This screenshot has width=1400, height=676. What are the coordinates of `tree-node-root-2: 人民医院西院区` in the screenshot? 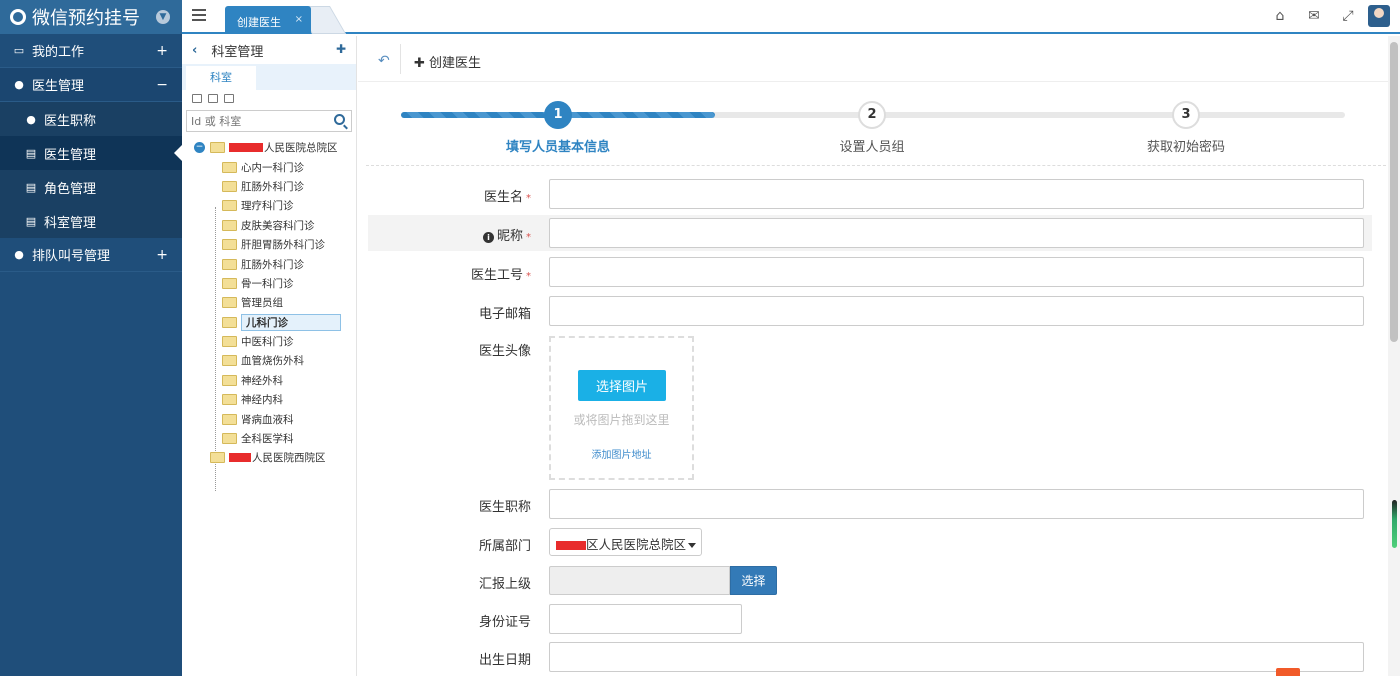 It's located at (269, 457).